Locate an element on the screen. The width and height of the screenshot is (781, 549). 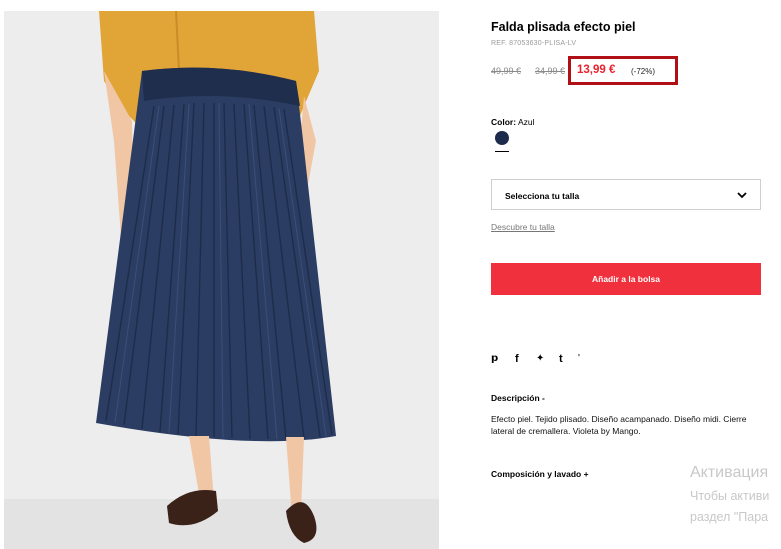
product-title: Falda plisada efecto piel is located at coordinates (563, 27).